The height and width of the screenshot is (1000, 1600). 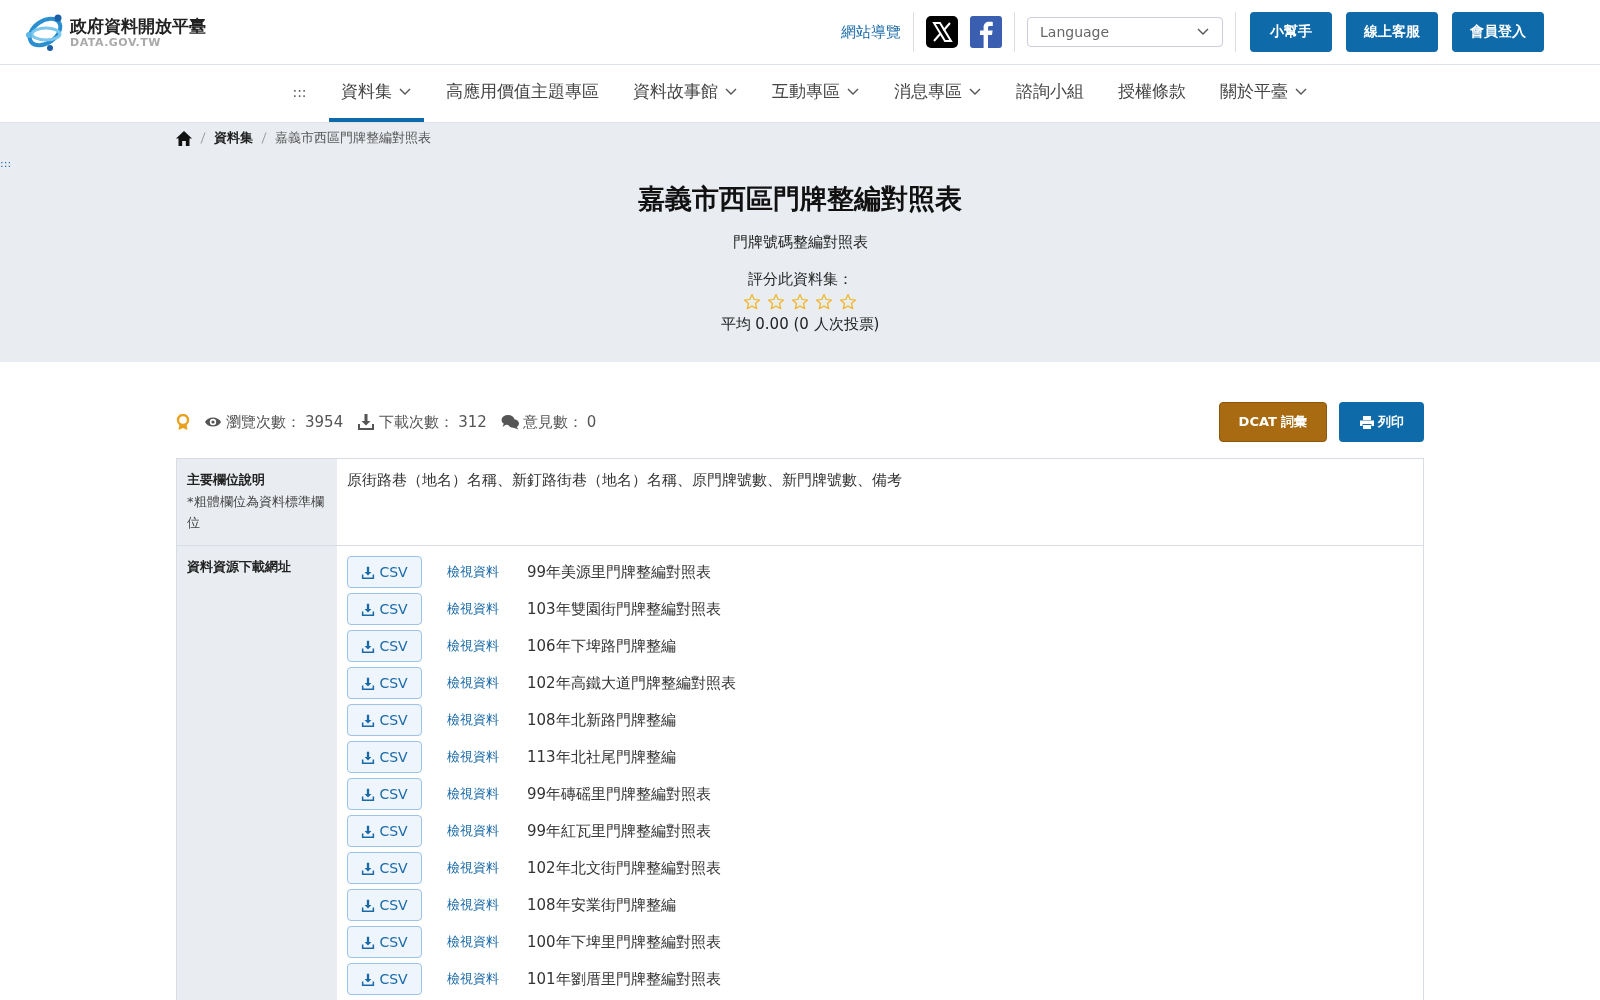 What do you see at coordinates (685, 93) in the screenshot?
I see `nav-tab: 資料故事館` at bounding box center [685, 93].